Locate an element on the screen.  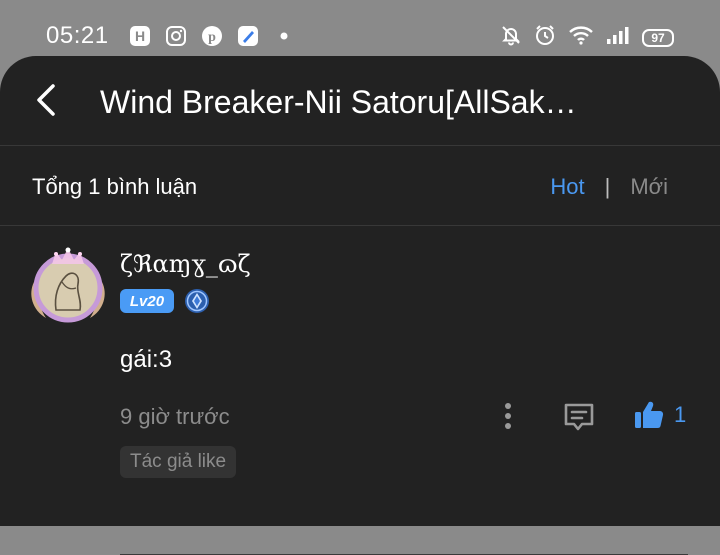
level-badge: Lv20 is located at coordinates (147, 301).